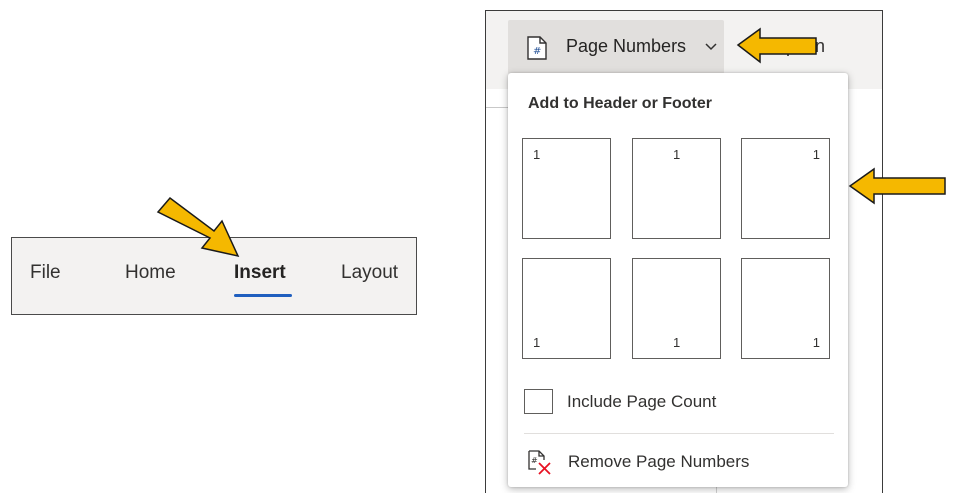 This screenshot has height=493, width=953. I want to click on chevron-down-icon, so click(711, 47).